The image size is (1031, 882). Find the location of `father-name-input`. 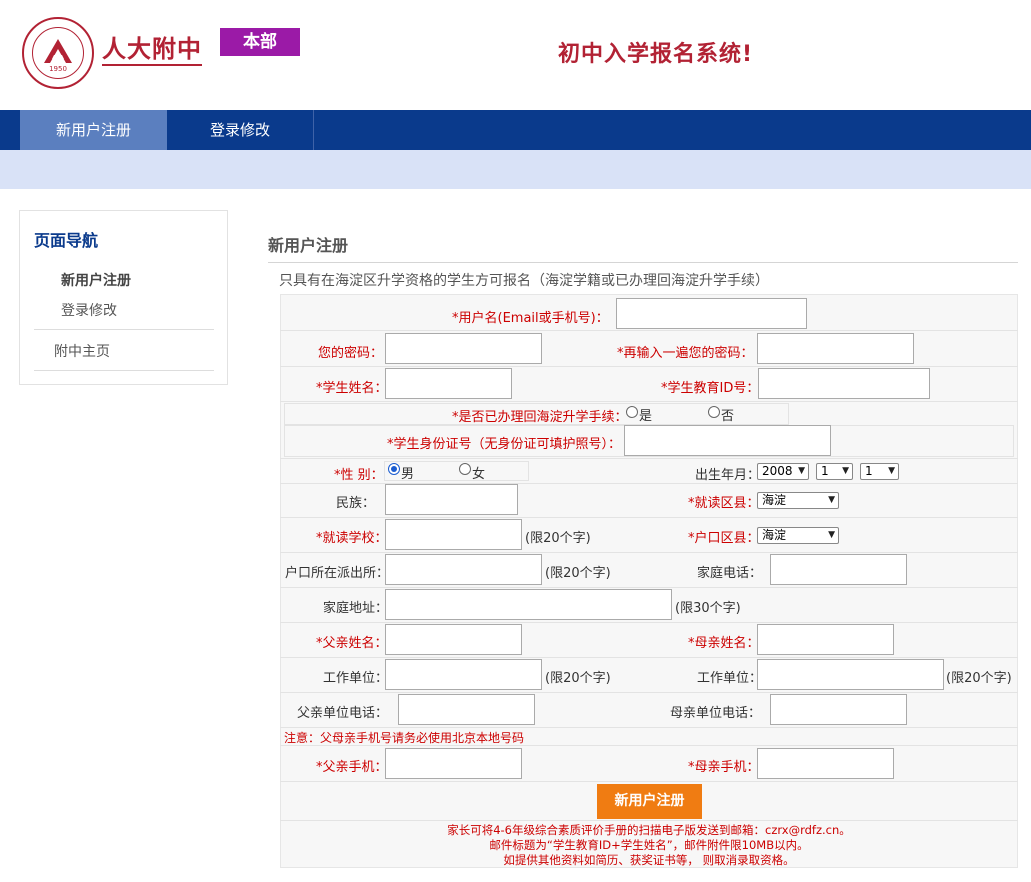

father-name-input is located at coordinates (453, 639).